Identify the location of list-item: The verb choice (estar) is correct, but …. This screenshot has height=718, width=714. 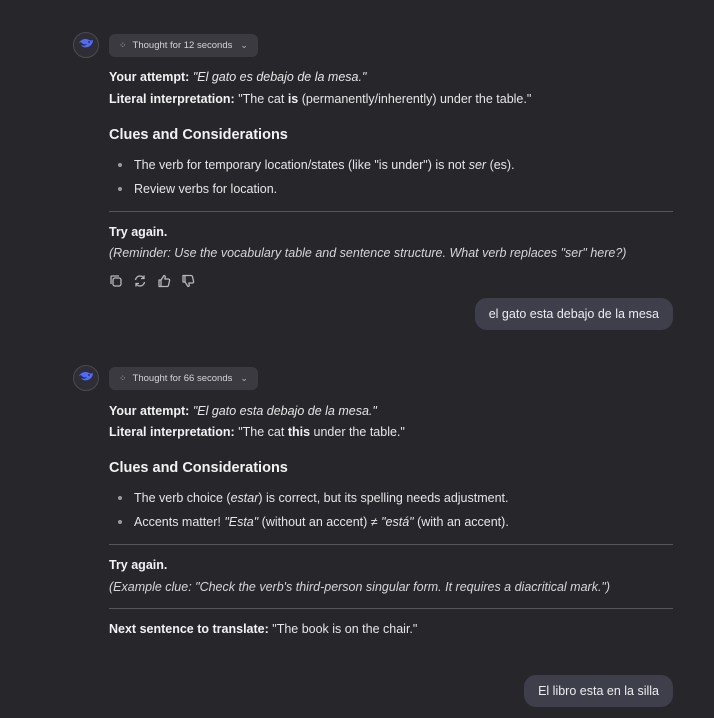
(313, 498).